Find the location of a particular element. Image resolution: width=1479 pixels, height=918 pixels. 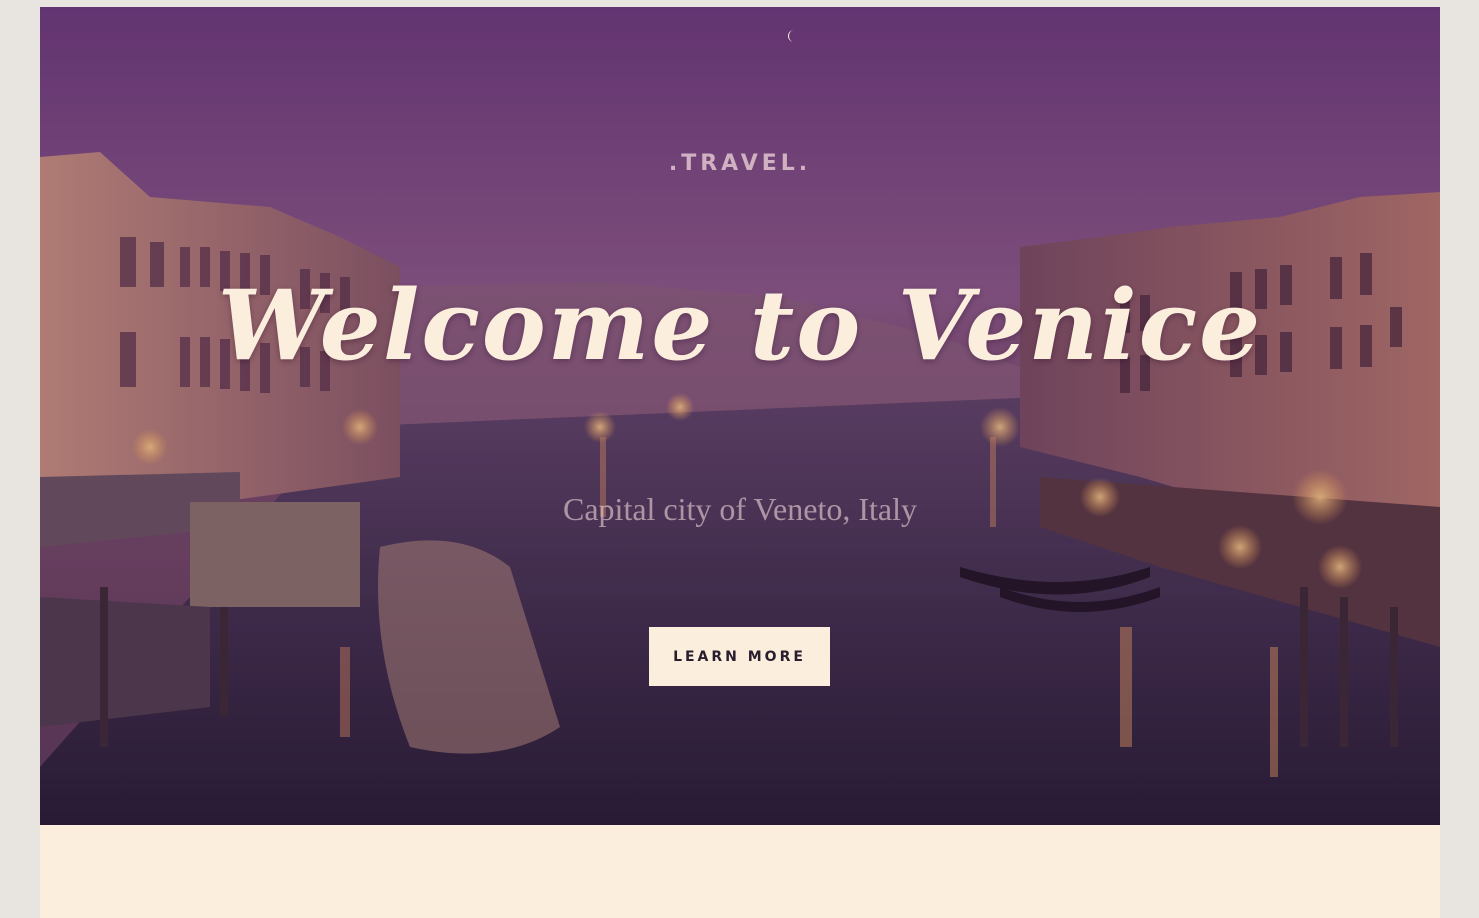

hero-headline: Welcome to Venice is located at coordinates (740, 325).